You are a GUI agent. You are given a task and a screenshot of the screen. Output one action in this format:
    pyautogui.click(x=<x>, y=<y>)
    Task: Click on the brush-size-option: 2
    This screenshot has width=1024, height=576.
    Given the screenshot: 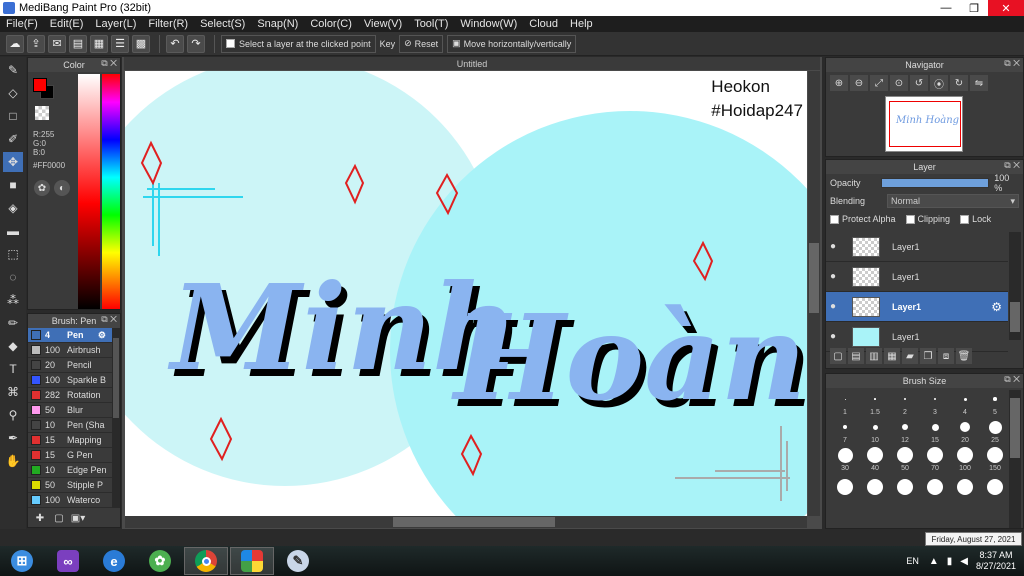 What is the action you would take?
    pyautogui.click(x=905, y=403)
    